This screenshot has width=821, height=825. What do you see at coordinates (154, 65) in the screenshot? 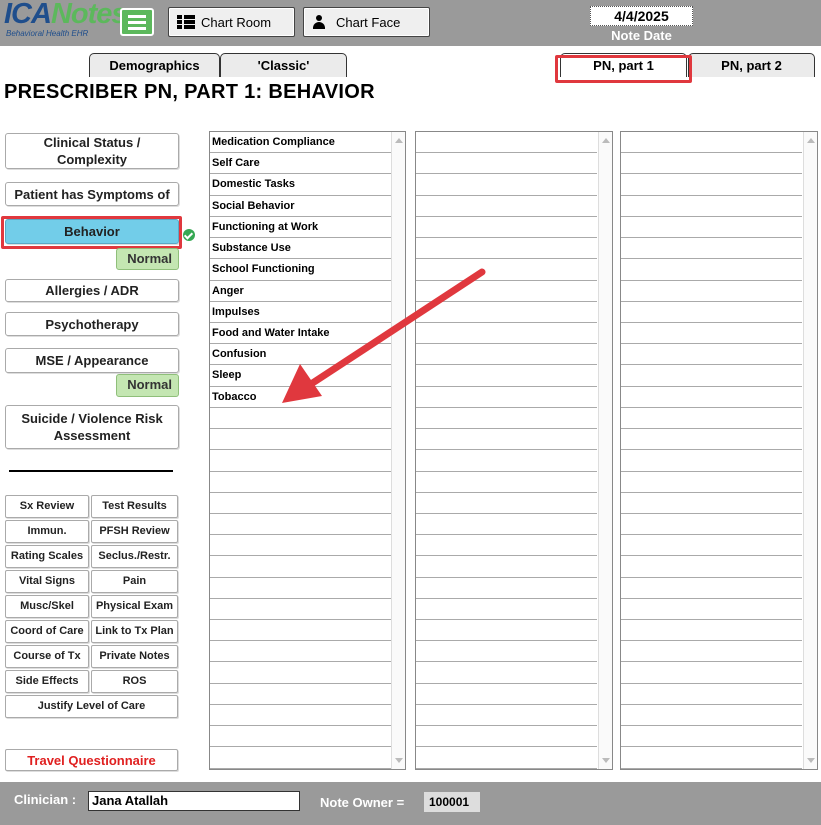
I see `tab-demographics: Demographics` at bounding box center [154, 65].